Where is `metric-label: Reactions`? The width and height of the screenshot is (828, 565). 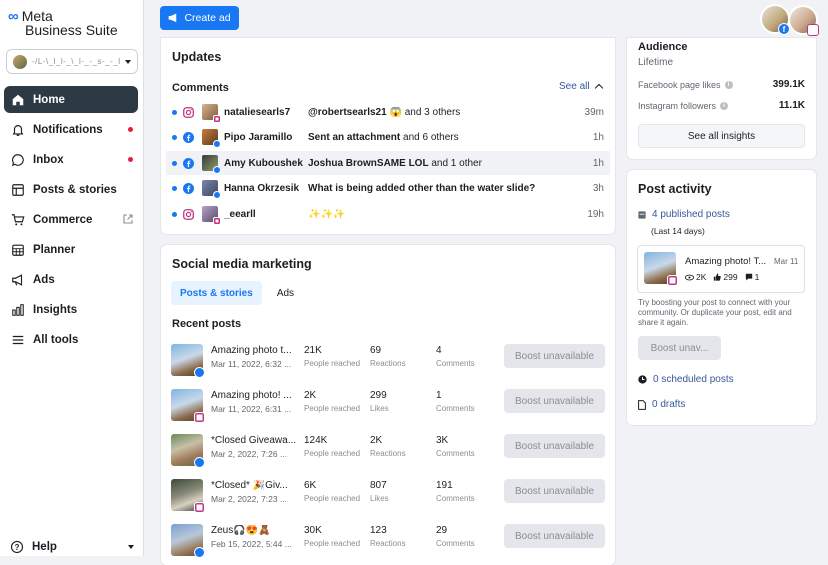
metric-label: Reactions is located at coordinates (388, 453).